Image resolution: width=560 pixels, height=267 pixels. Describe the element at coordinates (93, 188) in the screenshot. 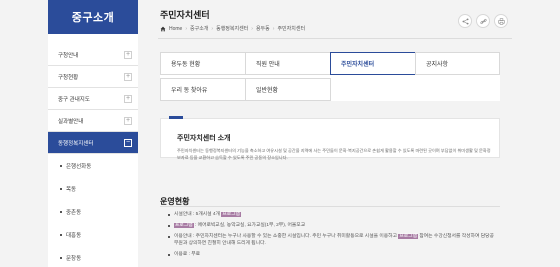

I see `sidebar-subitem: 목동` at that location.